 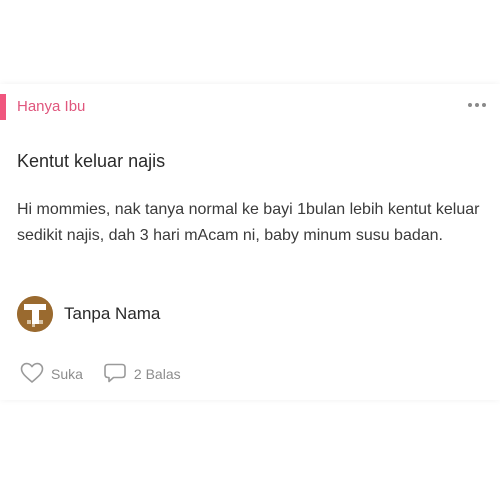 What do you see at coordinates (250, 107) in the screenshot?
I see `post-header: Hanya Ibu` at bounding box center [250, 107].